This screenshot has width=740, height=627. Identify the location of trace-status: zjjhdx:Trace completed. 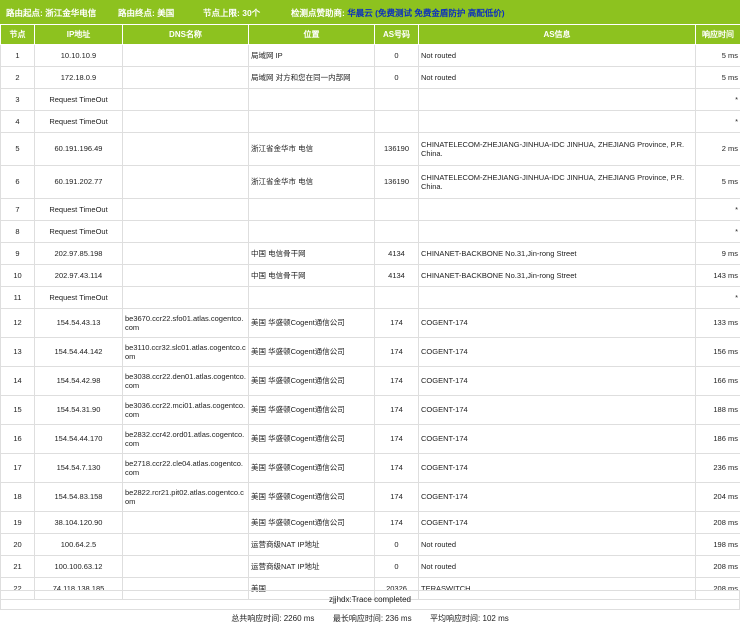
(370, 600).